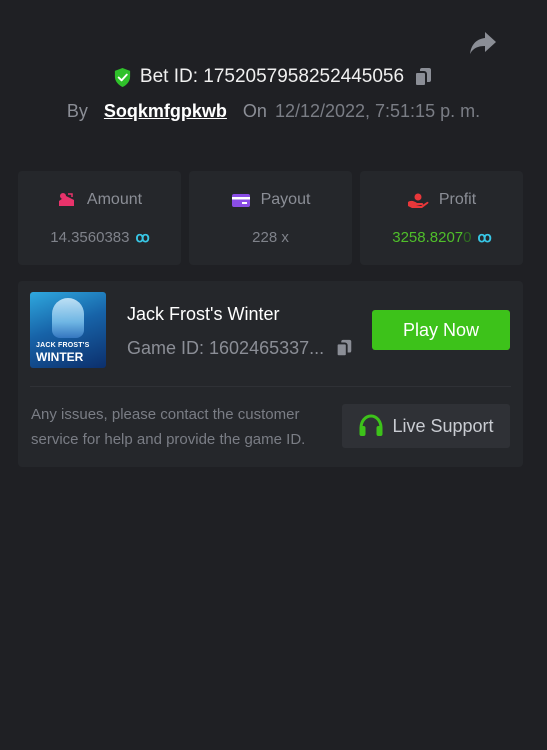 The image size is (547, 750). I want to click on amount-card: Amount 14.3560383 ꝏ, so click(99, 218).